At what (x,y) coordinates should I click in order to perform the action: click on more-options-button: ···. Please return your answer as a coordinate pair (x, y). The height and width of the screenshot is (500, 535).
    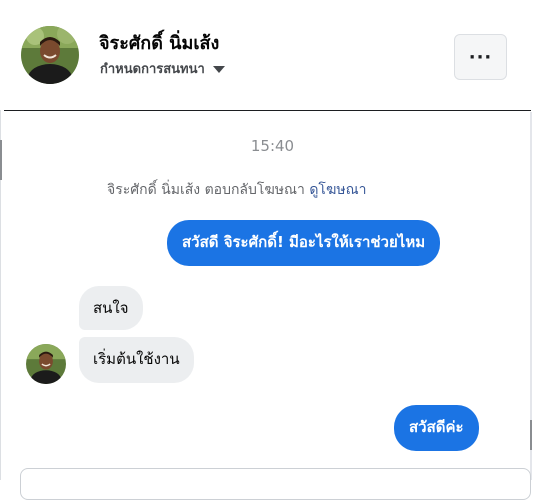
    Looking at the image, I should click on (480, 57).